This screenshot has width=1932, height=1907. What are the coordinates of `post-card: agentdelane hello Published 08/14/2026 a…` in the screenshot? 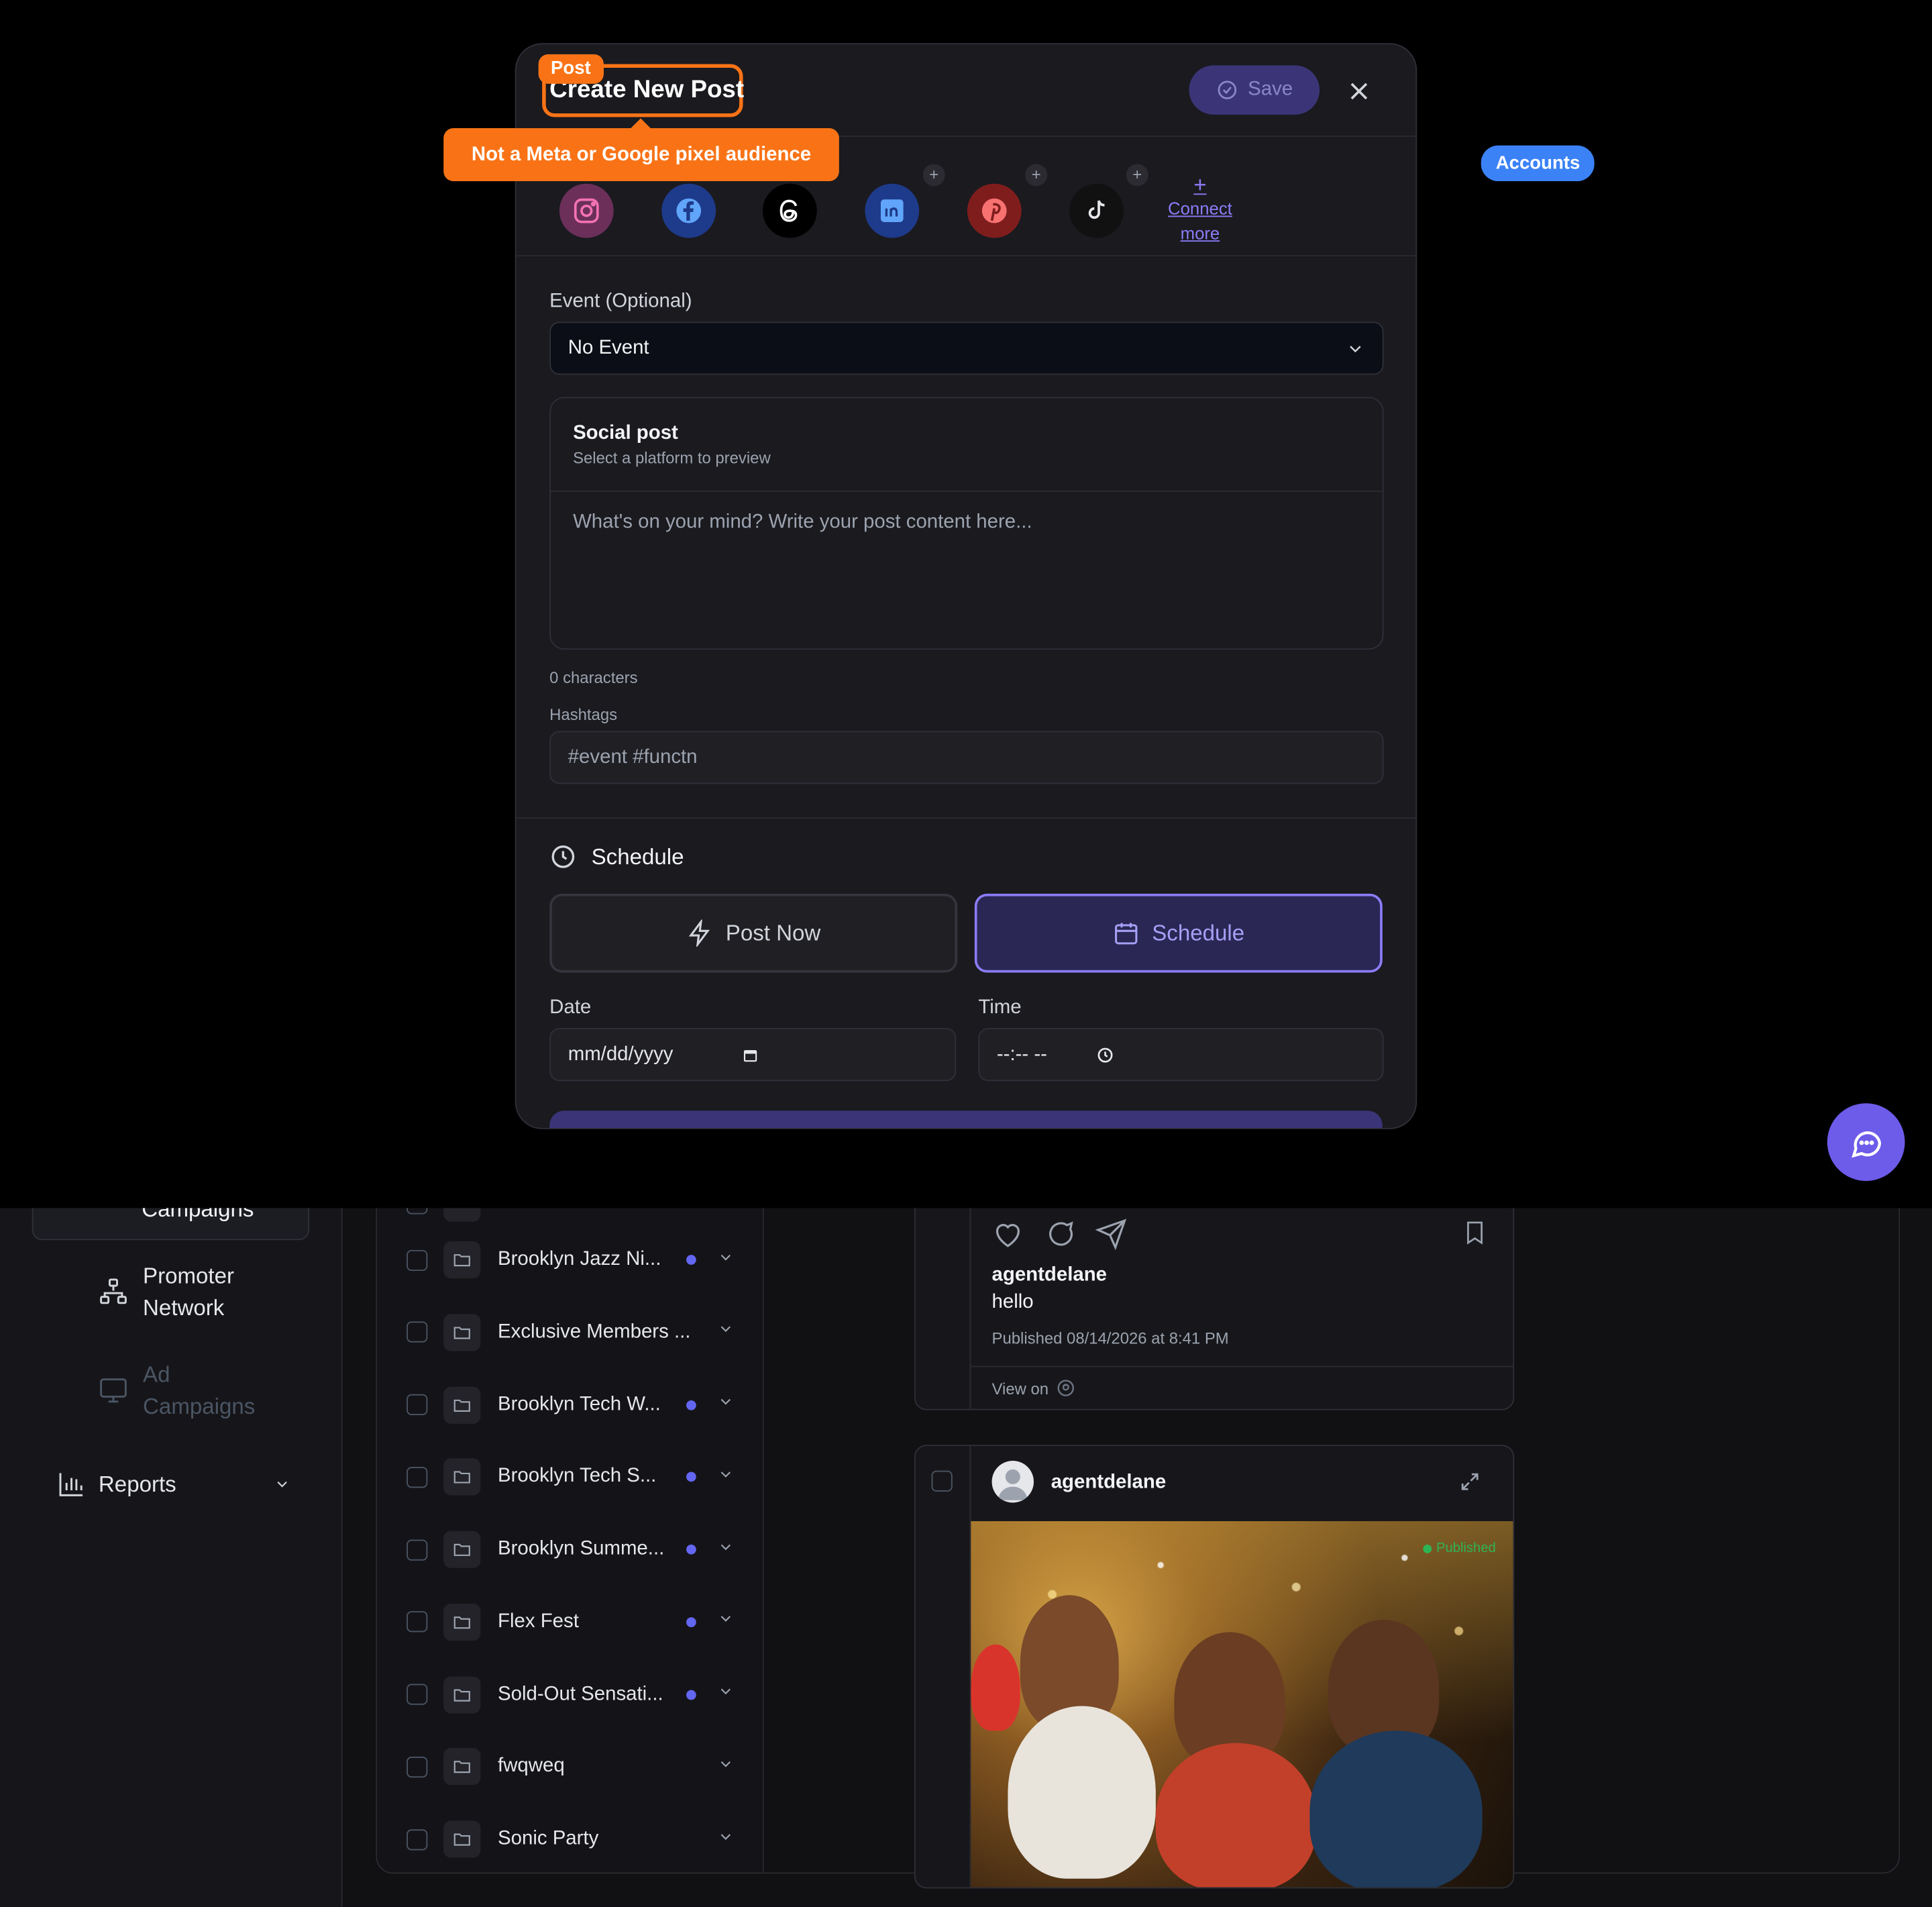 It's located at (1214, 1296).